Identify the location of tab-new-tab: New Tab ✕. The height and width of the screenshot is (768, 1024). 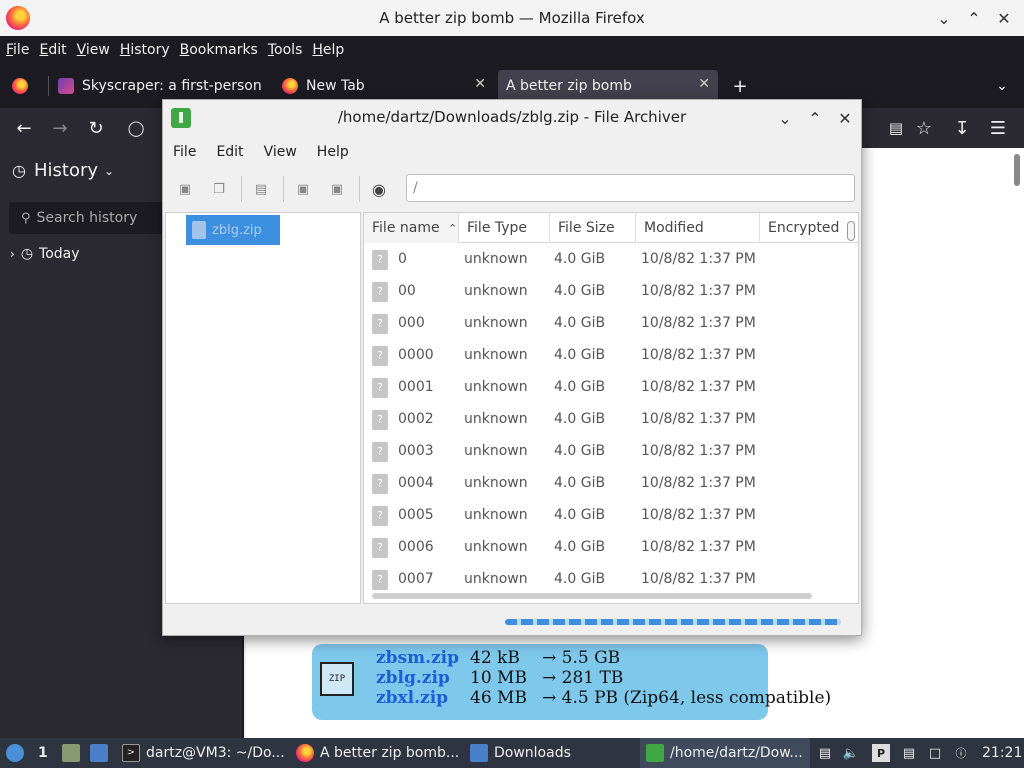
(384, 86).